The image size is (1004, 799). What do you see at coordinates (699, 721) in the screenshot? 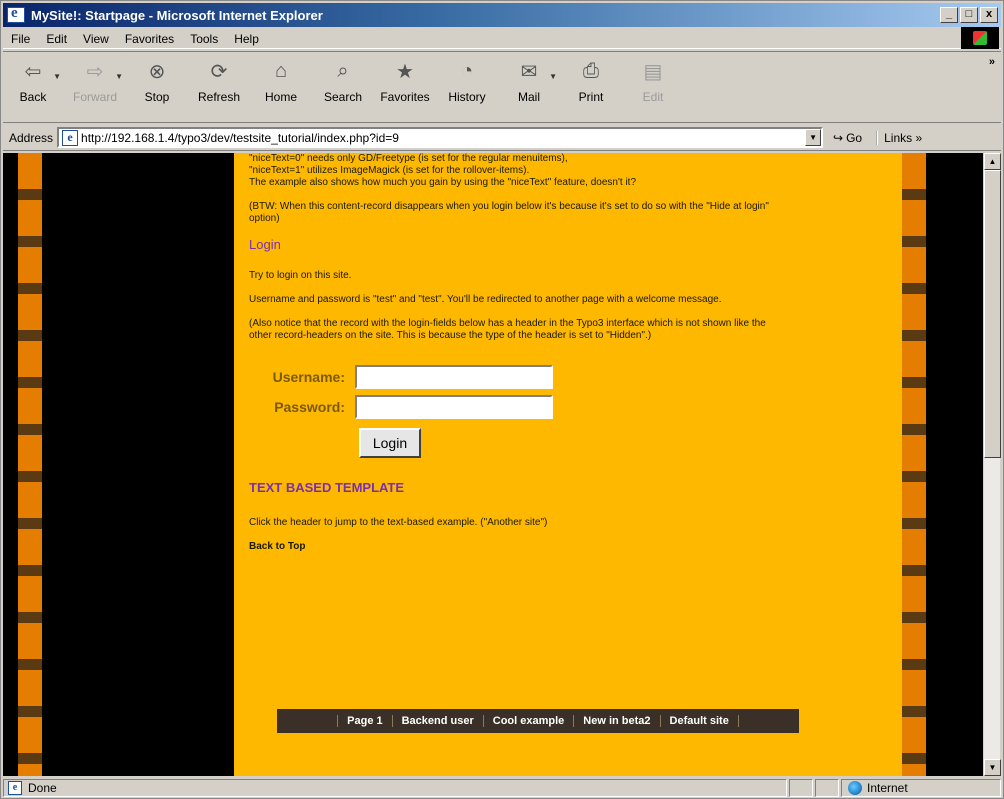
I see `nav-default-site: Default site` at bounding box center [699, 721].